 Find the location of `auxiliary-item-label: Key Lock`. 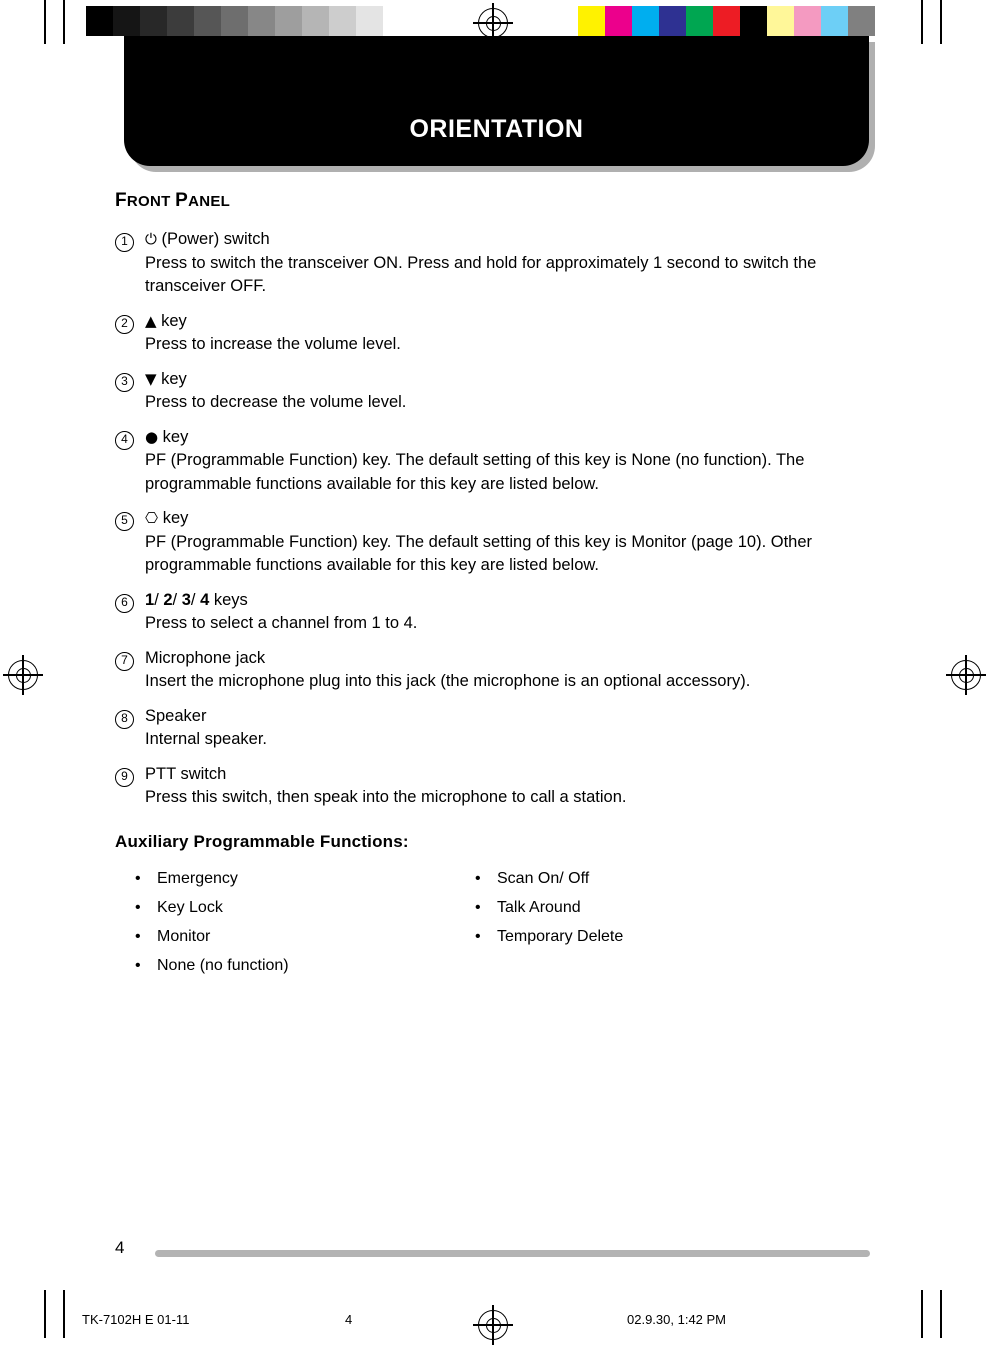

auxiliary-item-label: Key Lock is located at coordinates (190, 907).